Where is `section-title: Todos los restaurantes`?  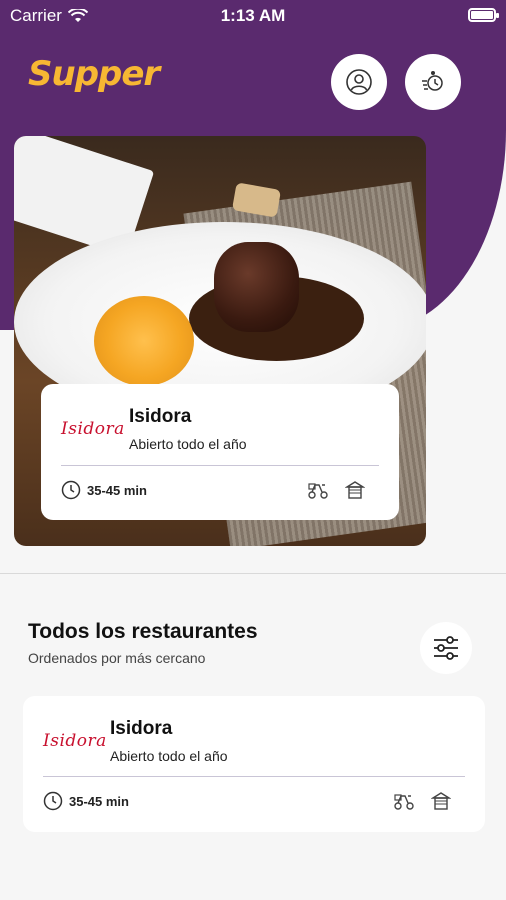
section-title: Todos los restaurantes is located at coordinates (143, 631).